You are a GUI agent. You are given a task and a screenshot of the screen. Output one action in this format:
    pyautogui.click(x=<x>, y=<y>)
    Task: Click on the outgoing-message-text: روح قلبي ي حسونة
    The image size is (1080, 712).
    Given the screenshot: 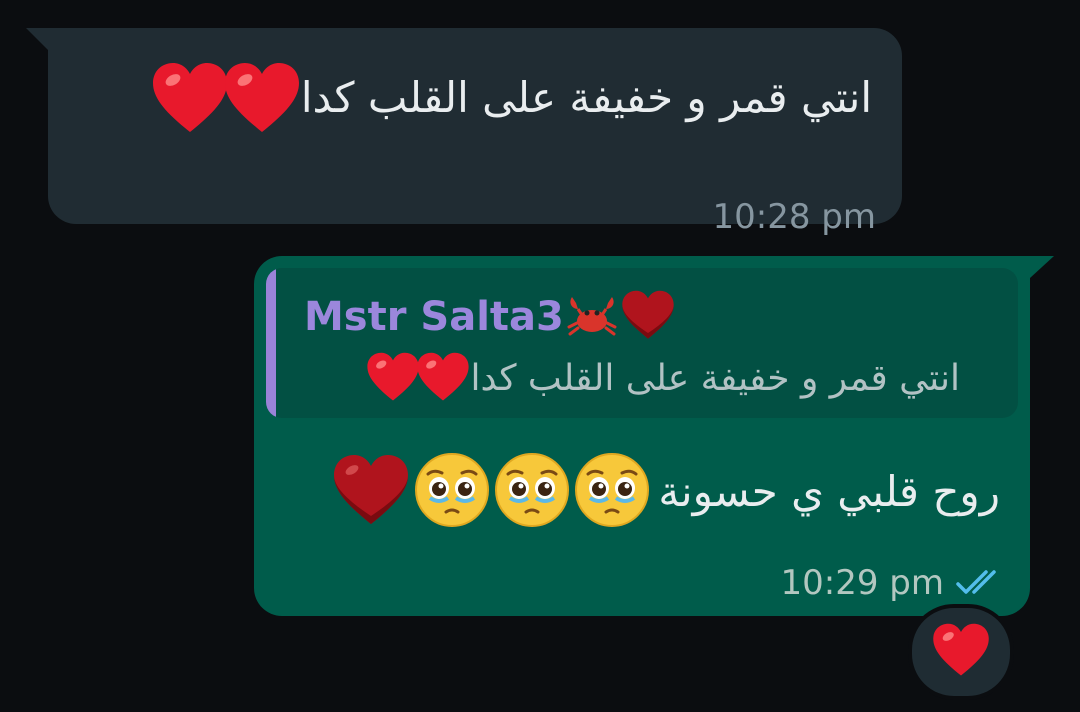 What is the action you would take?
    pyautogui.click(x=829, y=491)
    